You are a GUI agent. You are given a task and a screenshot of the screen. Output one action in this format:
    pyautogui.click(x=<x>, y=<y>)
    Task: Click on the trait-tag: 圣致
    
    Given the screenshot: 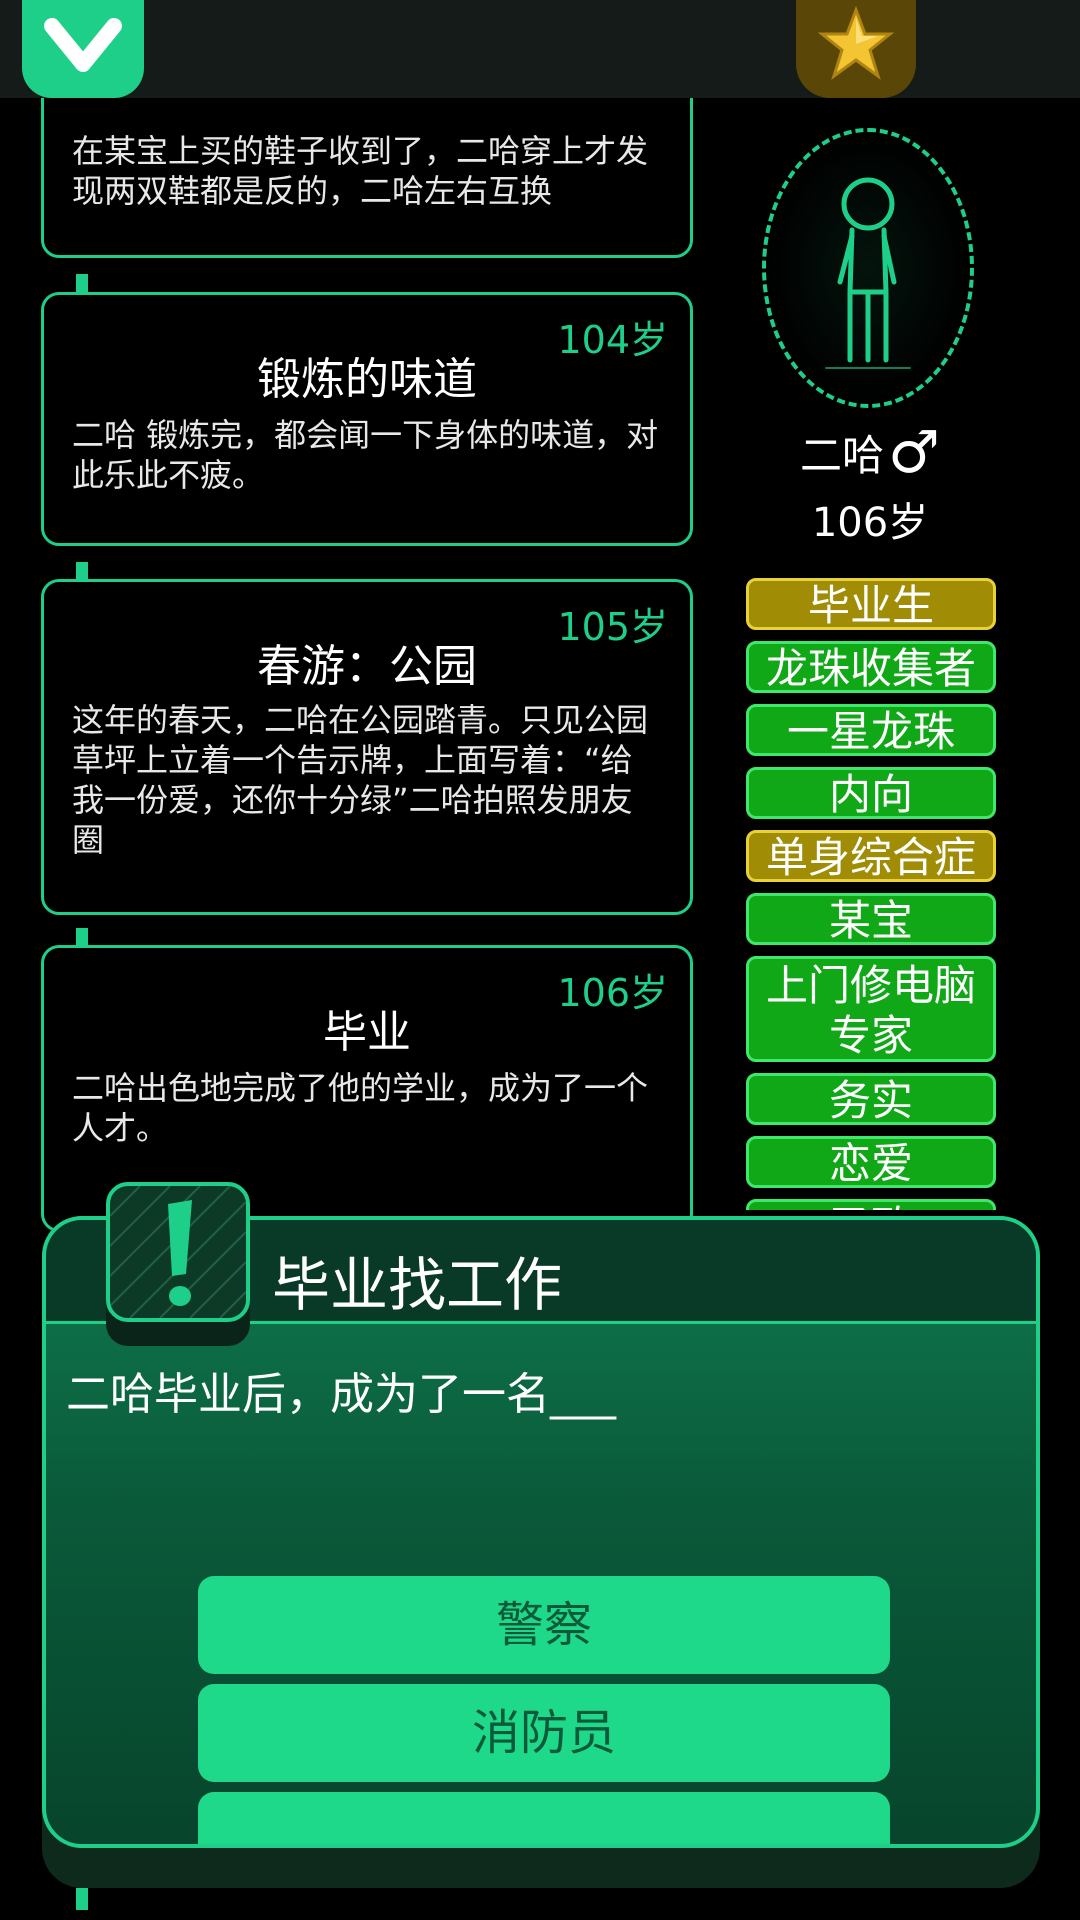 What is the action you would take?
    pyautogui.click(x=871, y=1204)
    